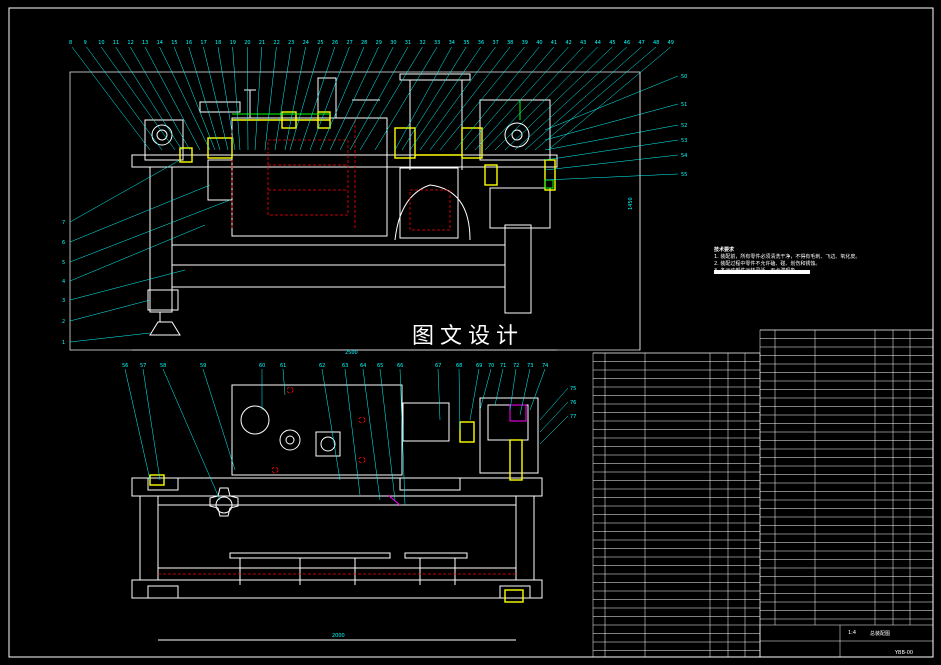 Image resolution: width=941 pixels, height=665 pixels. I want to click on balloon-number: 22, so click(276, 43).